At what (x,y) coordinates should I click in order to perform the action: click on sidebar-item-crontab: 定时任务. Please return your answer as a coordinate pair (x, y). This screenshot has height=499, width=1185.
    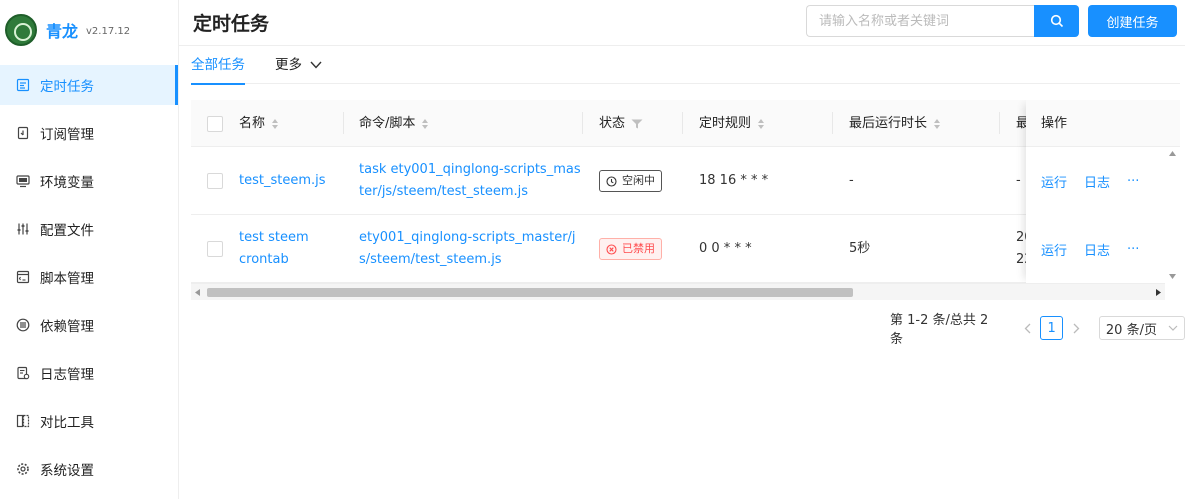
    Looking at the image, I should click on (89, 85).